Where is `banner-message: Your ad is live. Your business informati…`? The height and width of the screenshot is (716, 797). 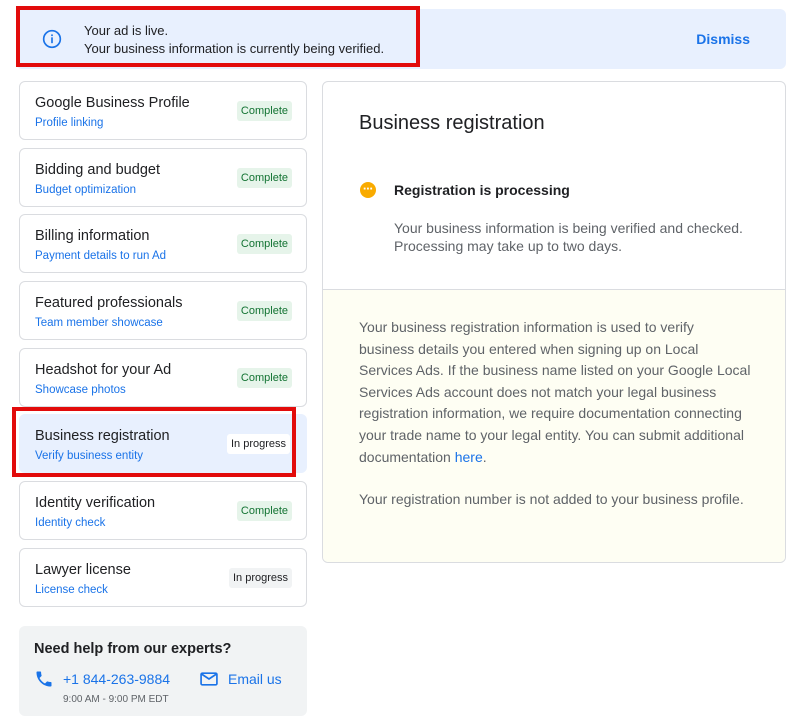
banner-message: Your ad is live. Your business informati… is located at coordinates (234, 40).